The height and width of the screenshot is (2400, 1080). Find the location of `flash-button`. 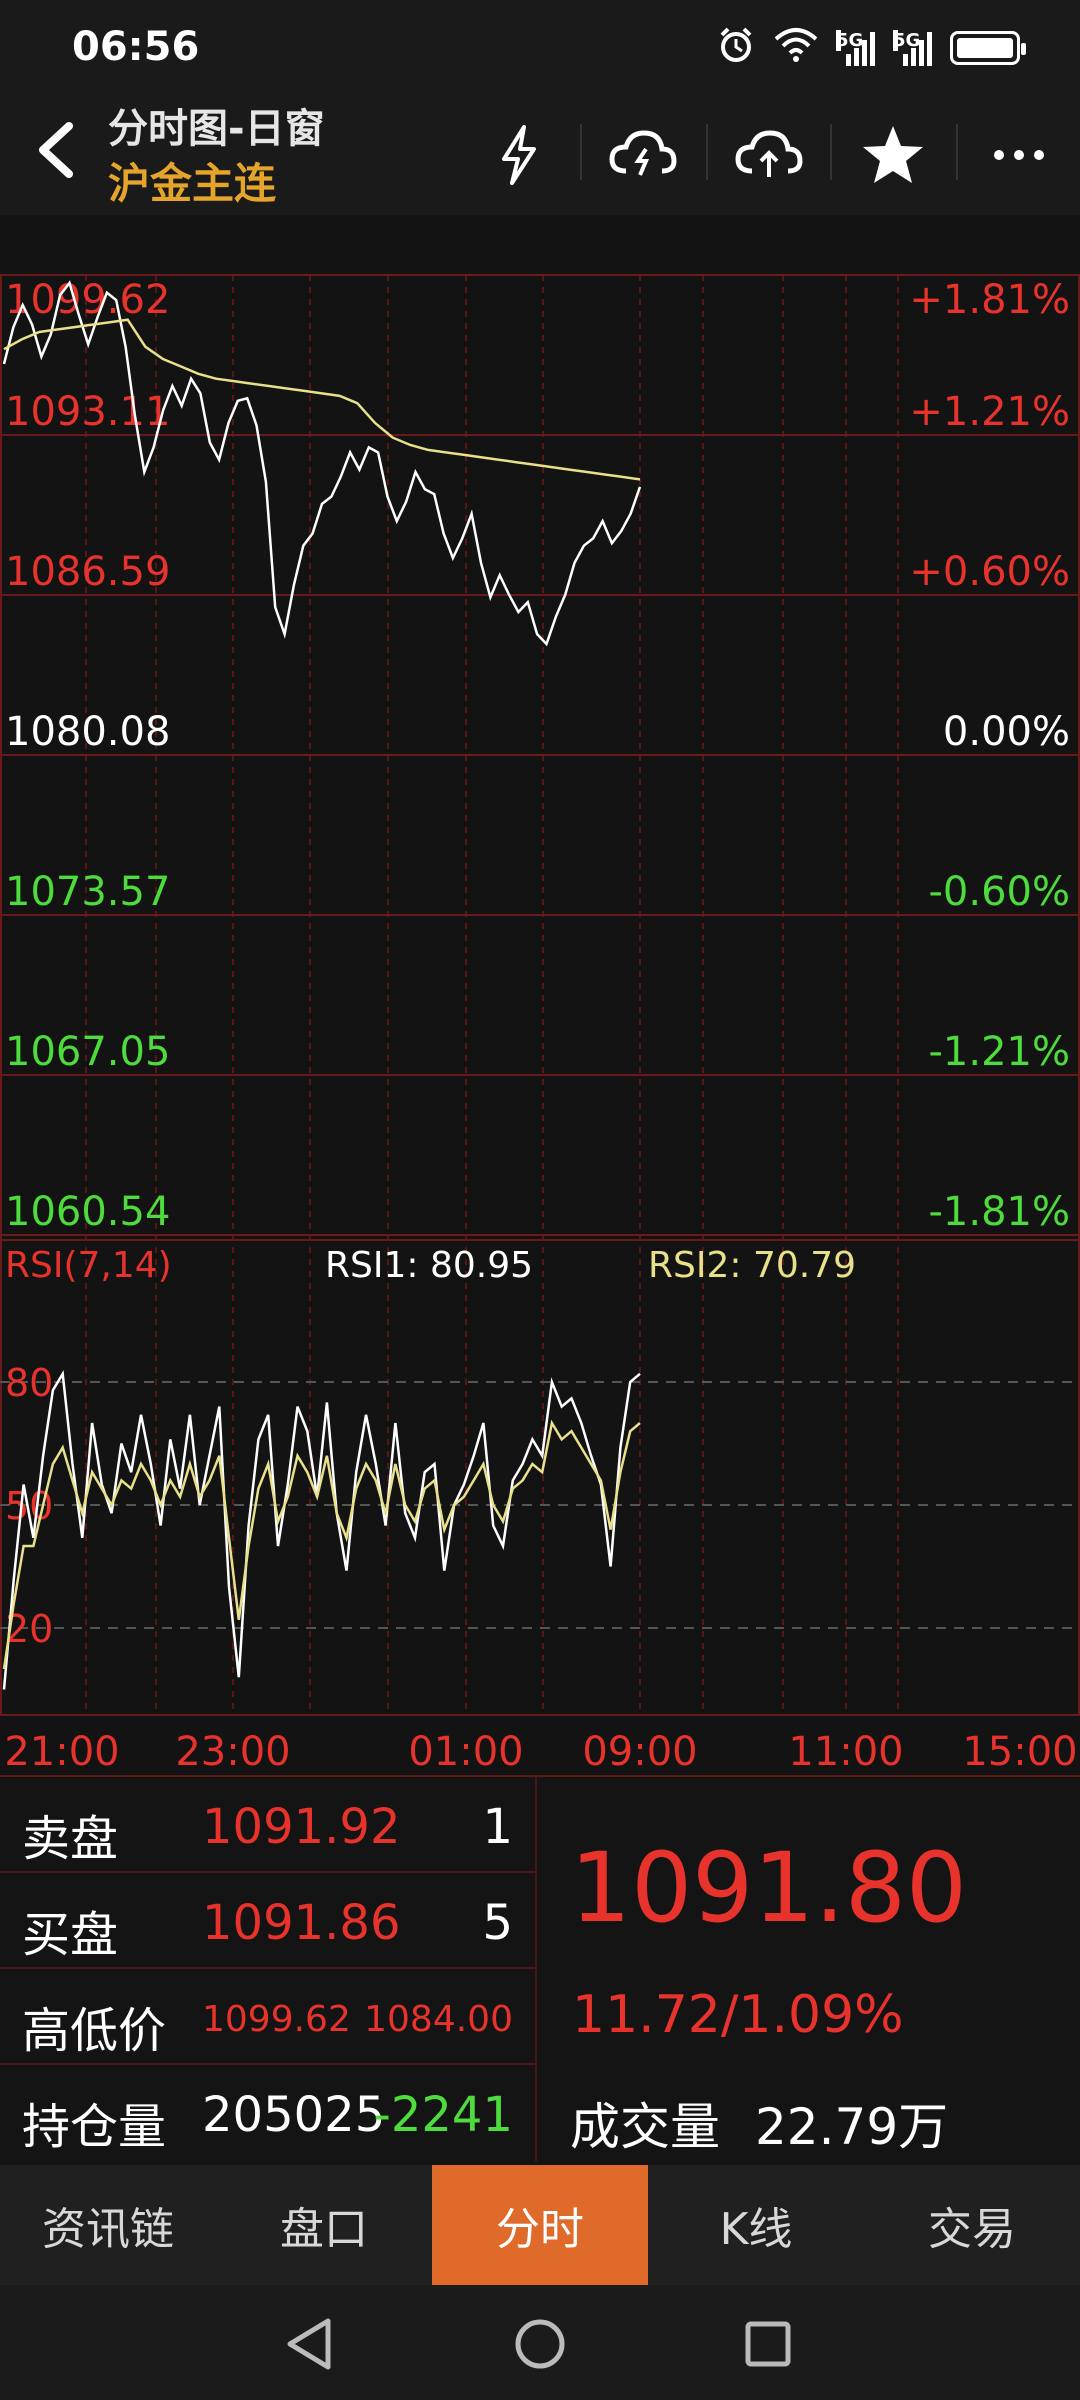

flash-button is located at coordinates (519, 155).